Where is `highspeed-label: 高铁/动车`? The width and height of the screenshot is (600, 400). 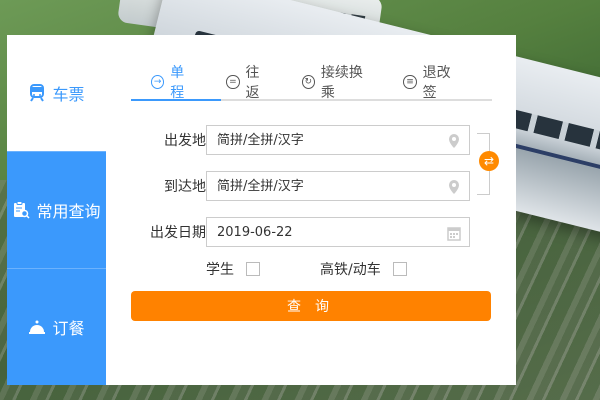
highspeed-label: 高铁/动车 is located at coordinates (350, 270).